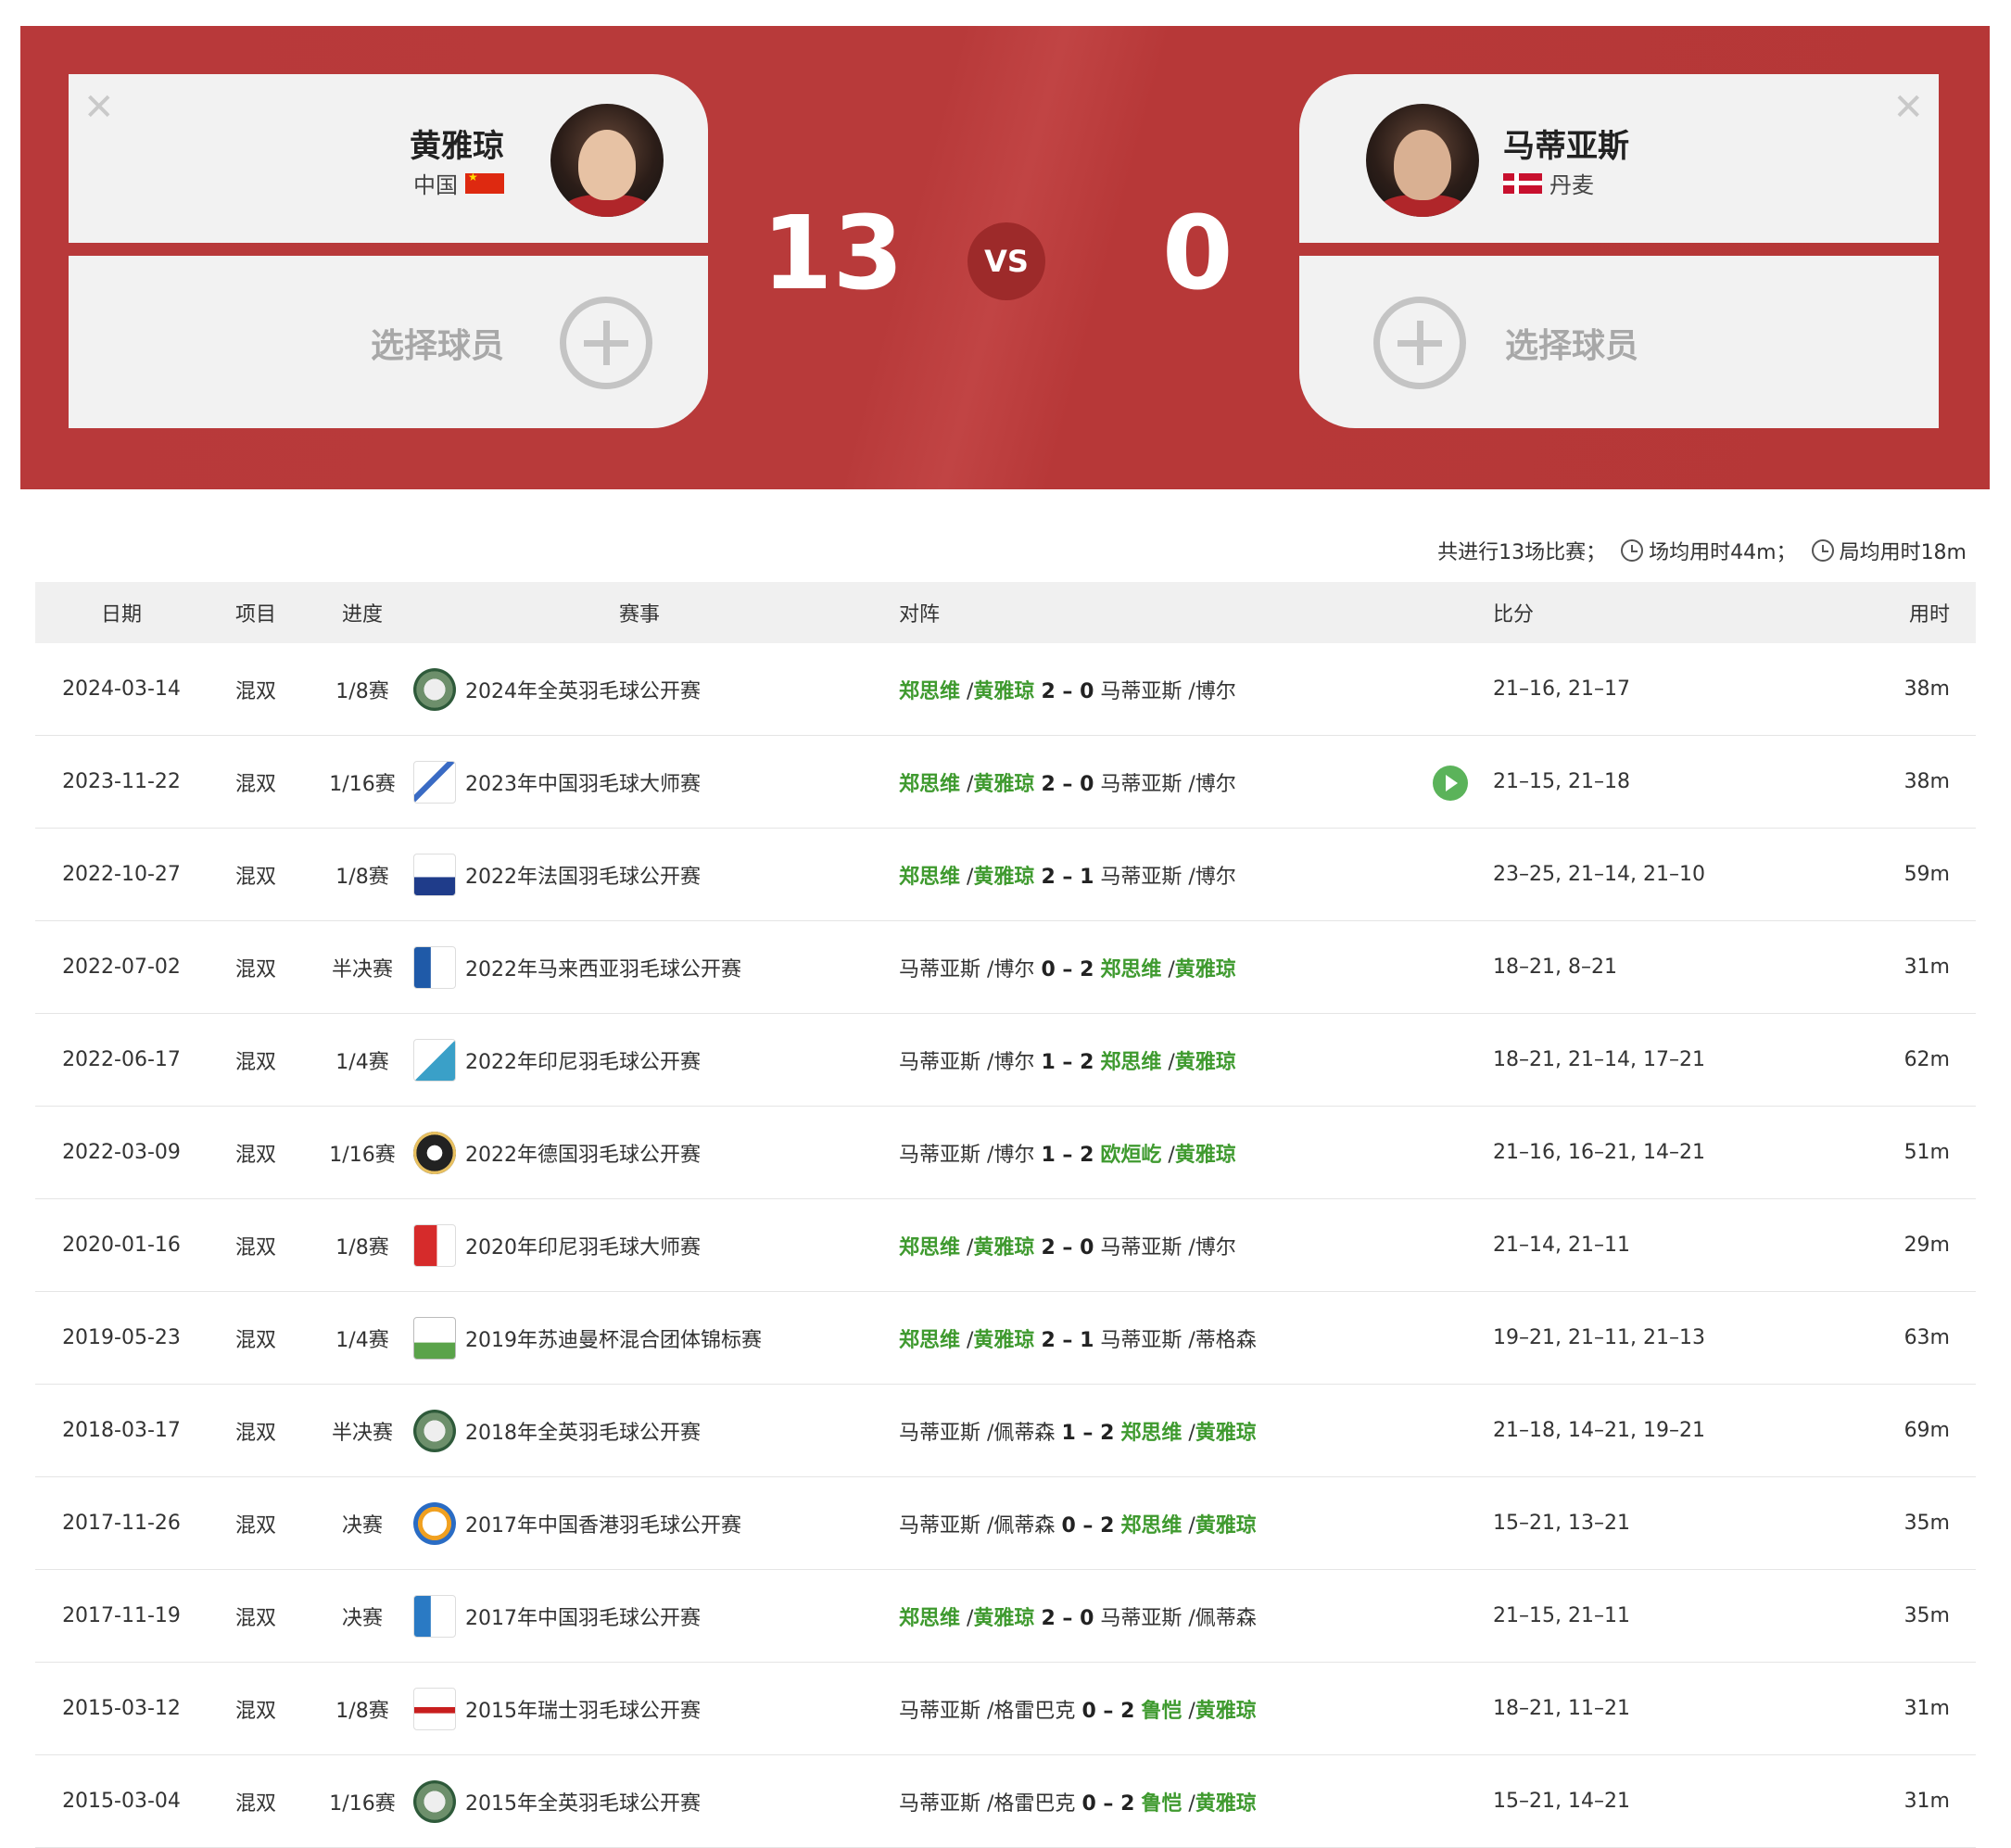  What do you see at coordinates (1619, 158) in the screenshot?
I see `right-player-card: ✕ 马蒂亚斯 丹麦` at bounding box center [1619, 158].